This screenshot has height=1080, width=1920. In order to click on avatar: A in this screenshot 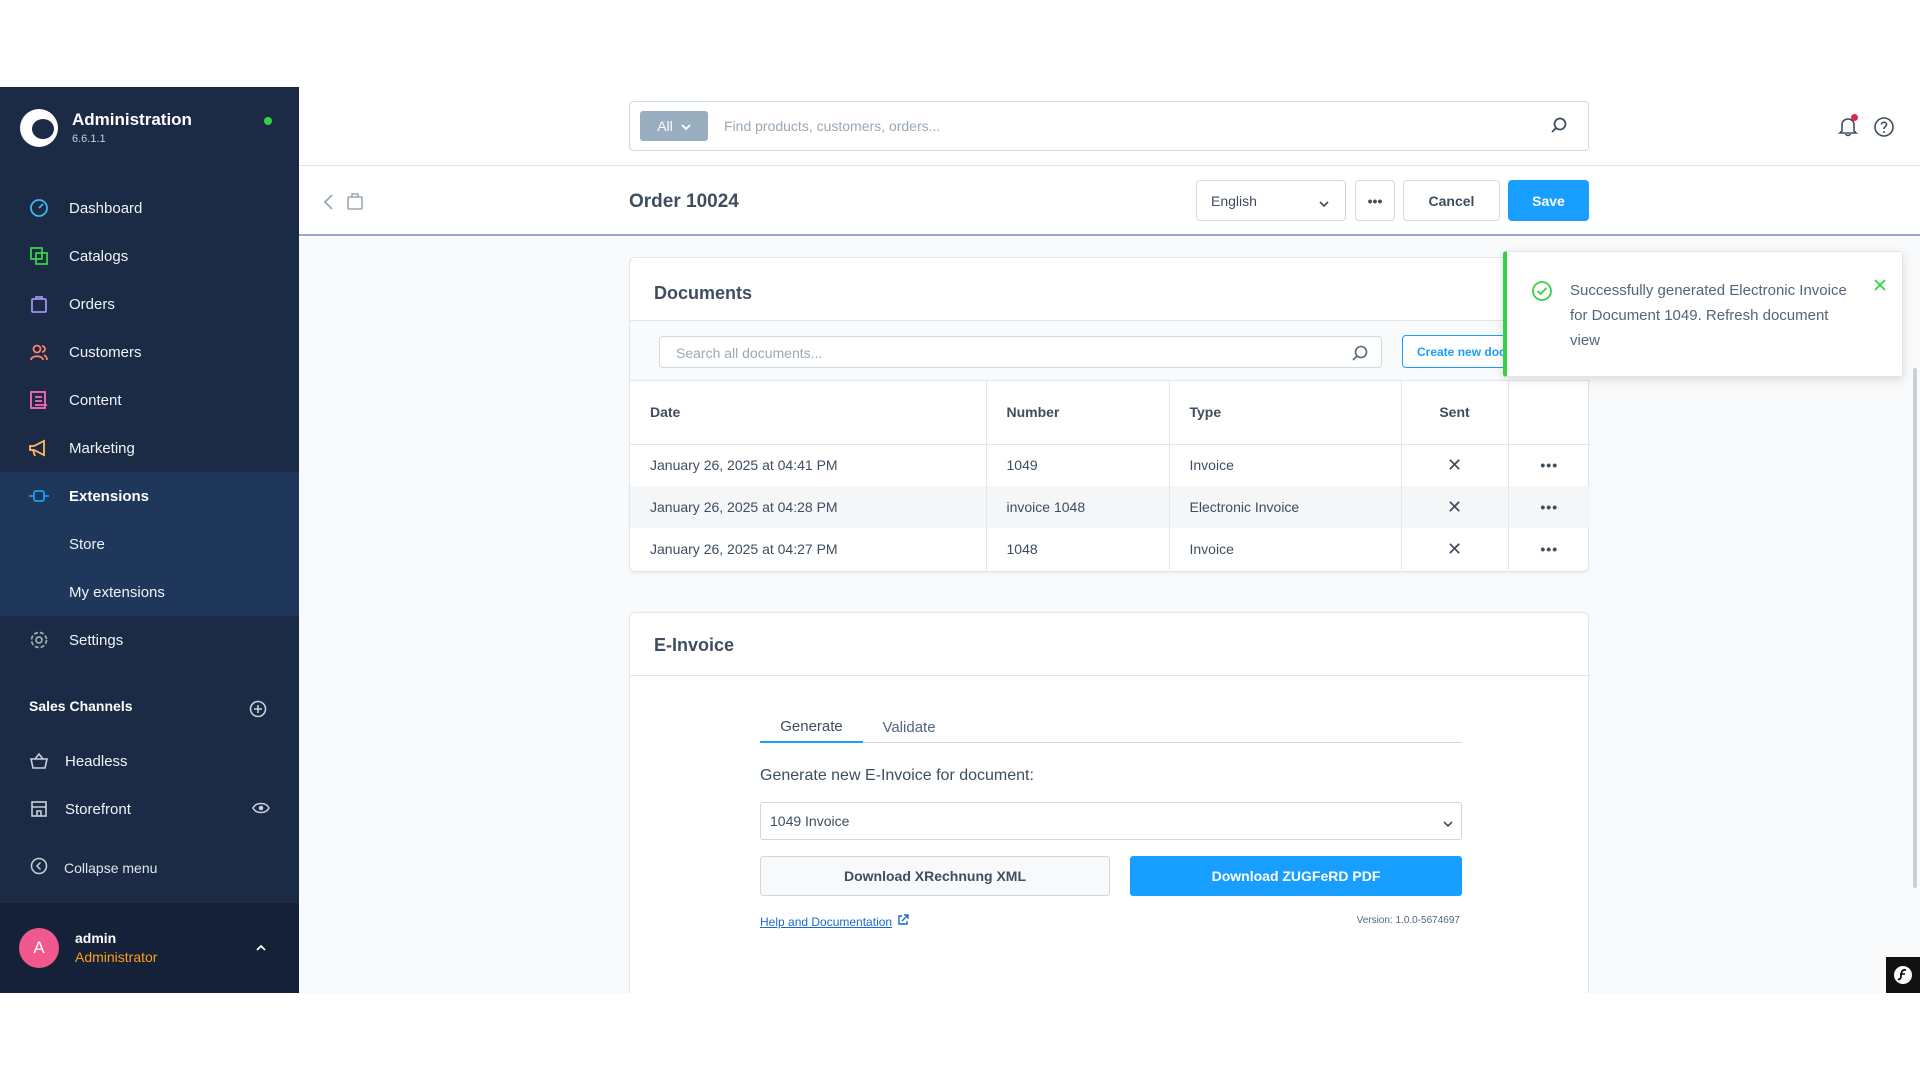, I will do `click(39, 948)`.